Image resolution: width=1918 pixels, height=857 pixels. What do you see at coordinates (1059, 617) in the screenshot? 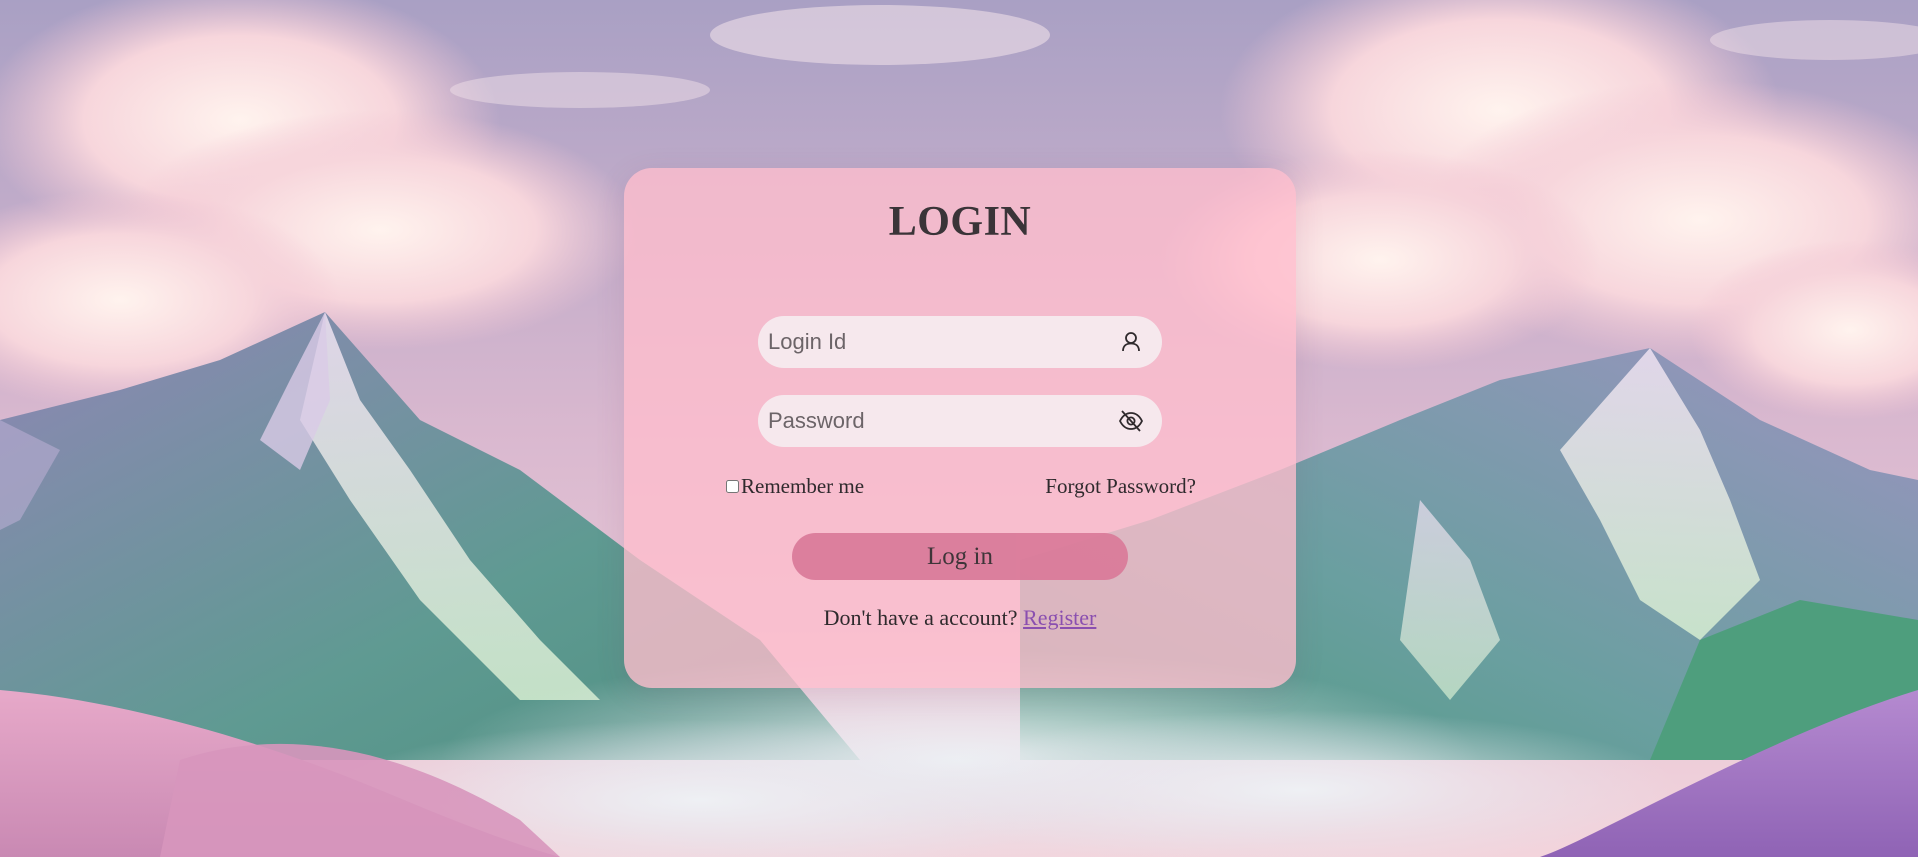
I see `register-link: Register` at bounding box center [1059, 617].